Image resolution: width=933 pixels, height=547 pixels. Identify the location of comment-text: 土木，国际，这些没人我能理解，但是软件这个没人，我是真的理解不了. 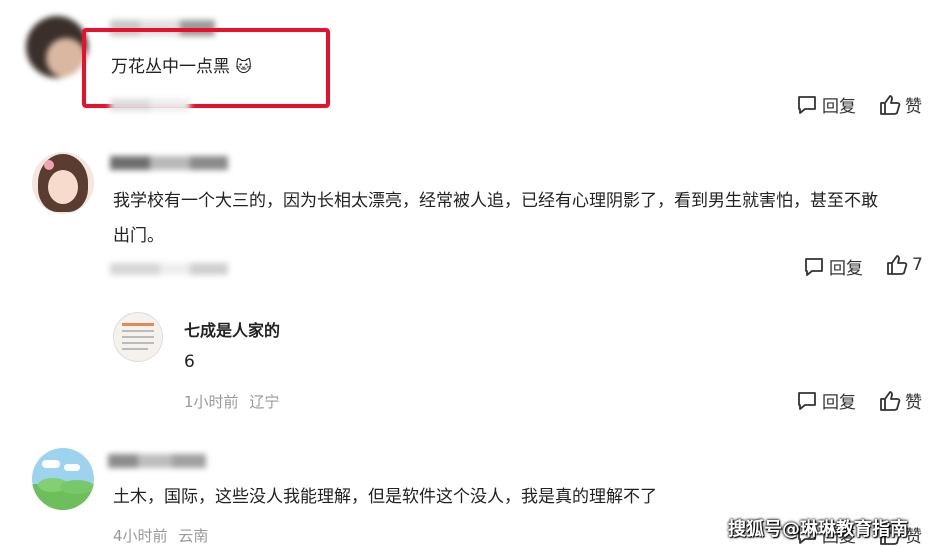
(385, 497).